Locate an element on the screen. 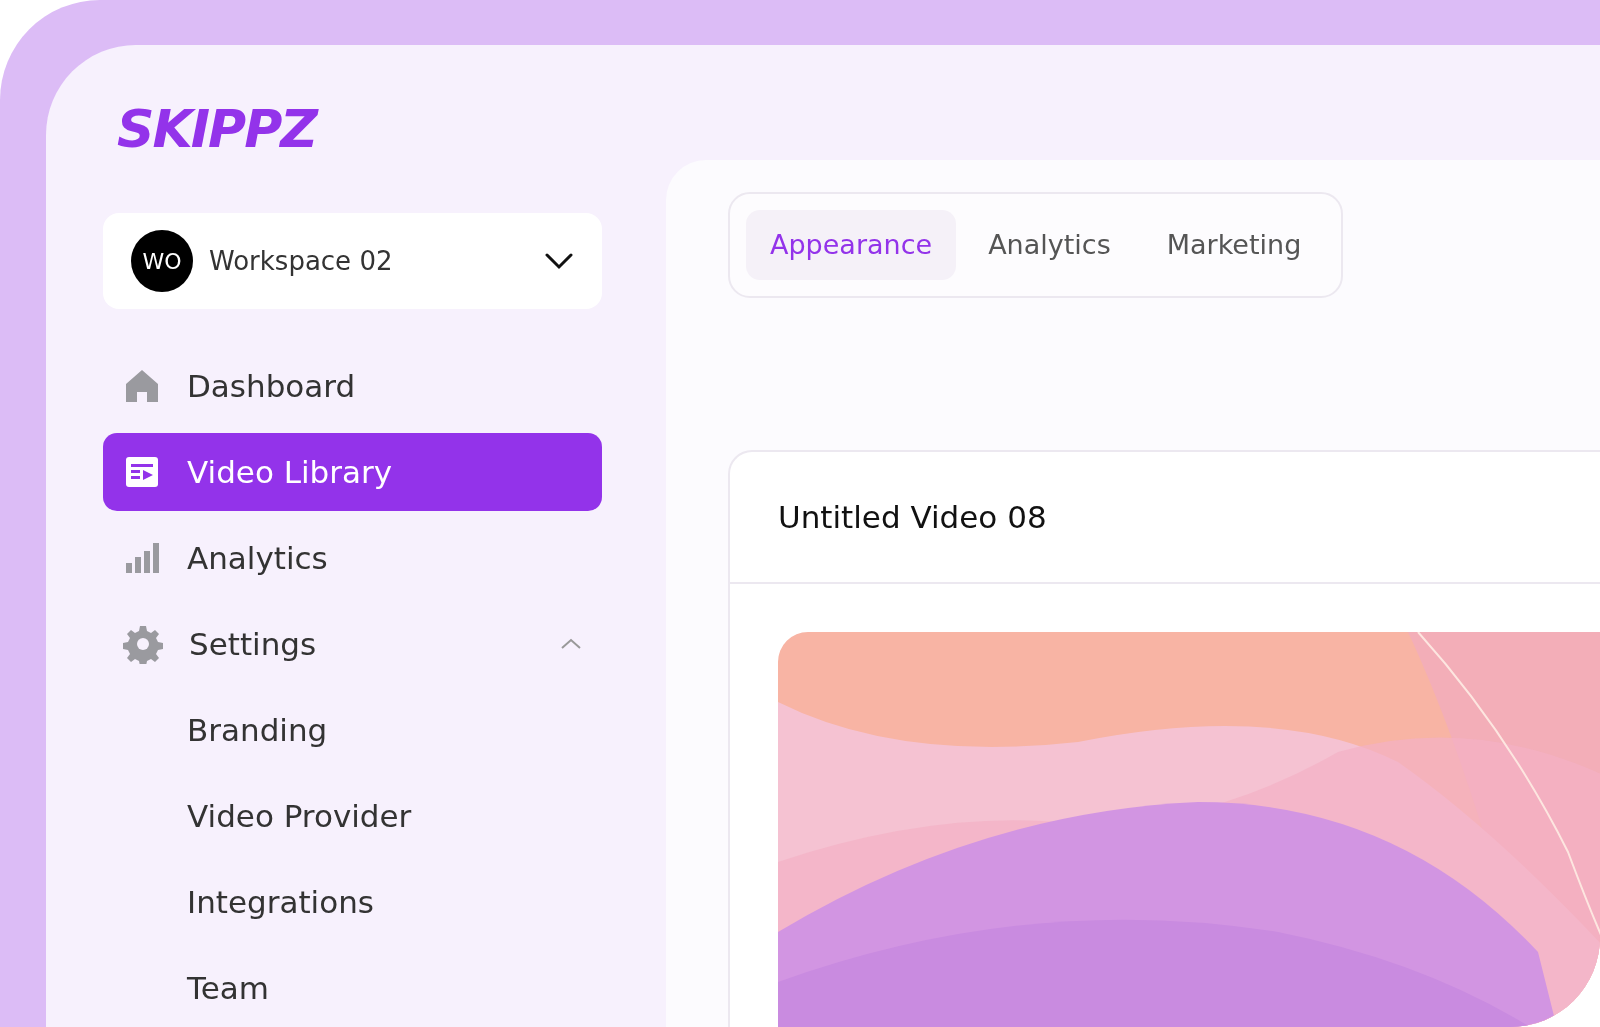  nav-item: Analytics is located at coordinates (352, 558).